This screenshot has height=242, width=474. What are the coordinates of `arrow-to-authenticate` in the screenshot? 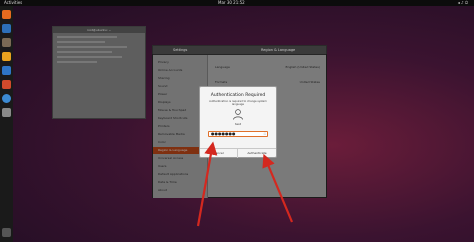 It's located at (278, 188).